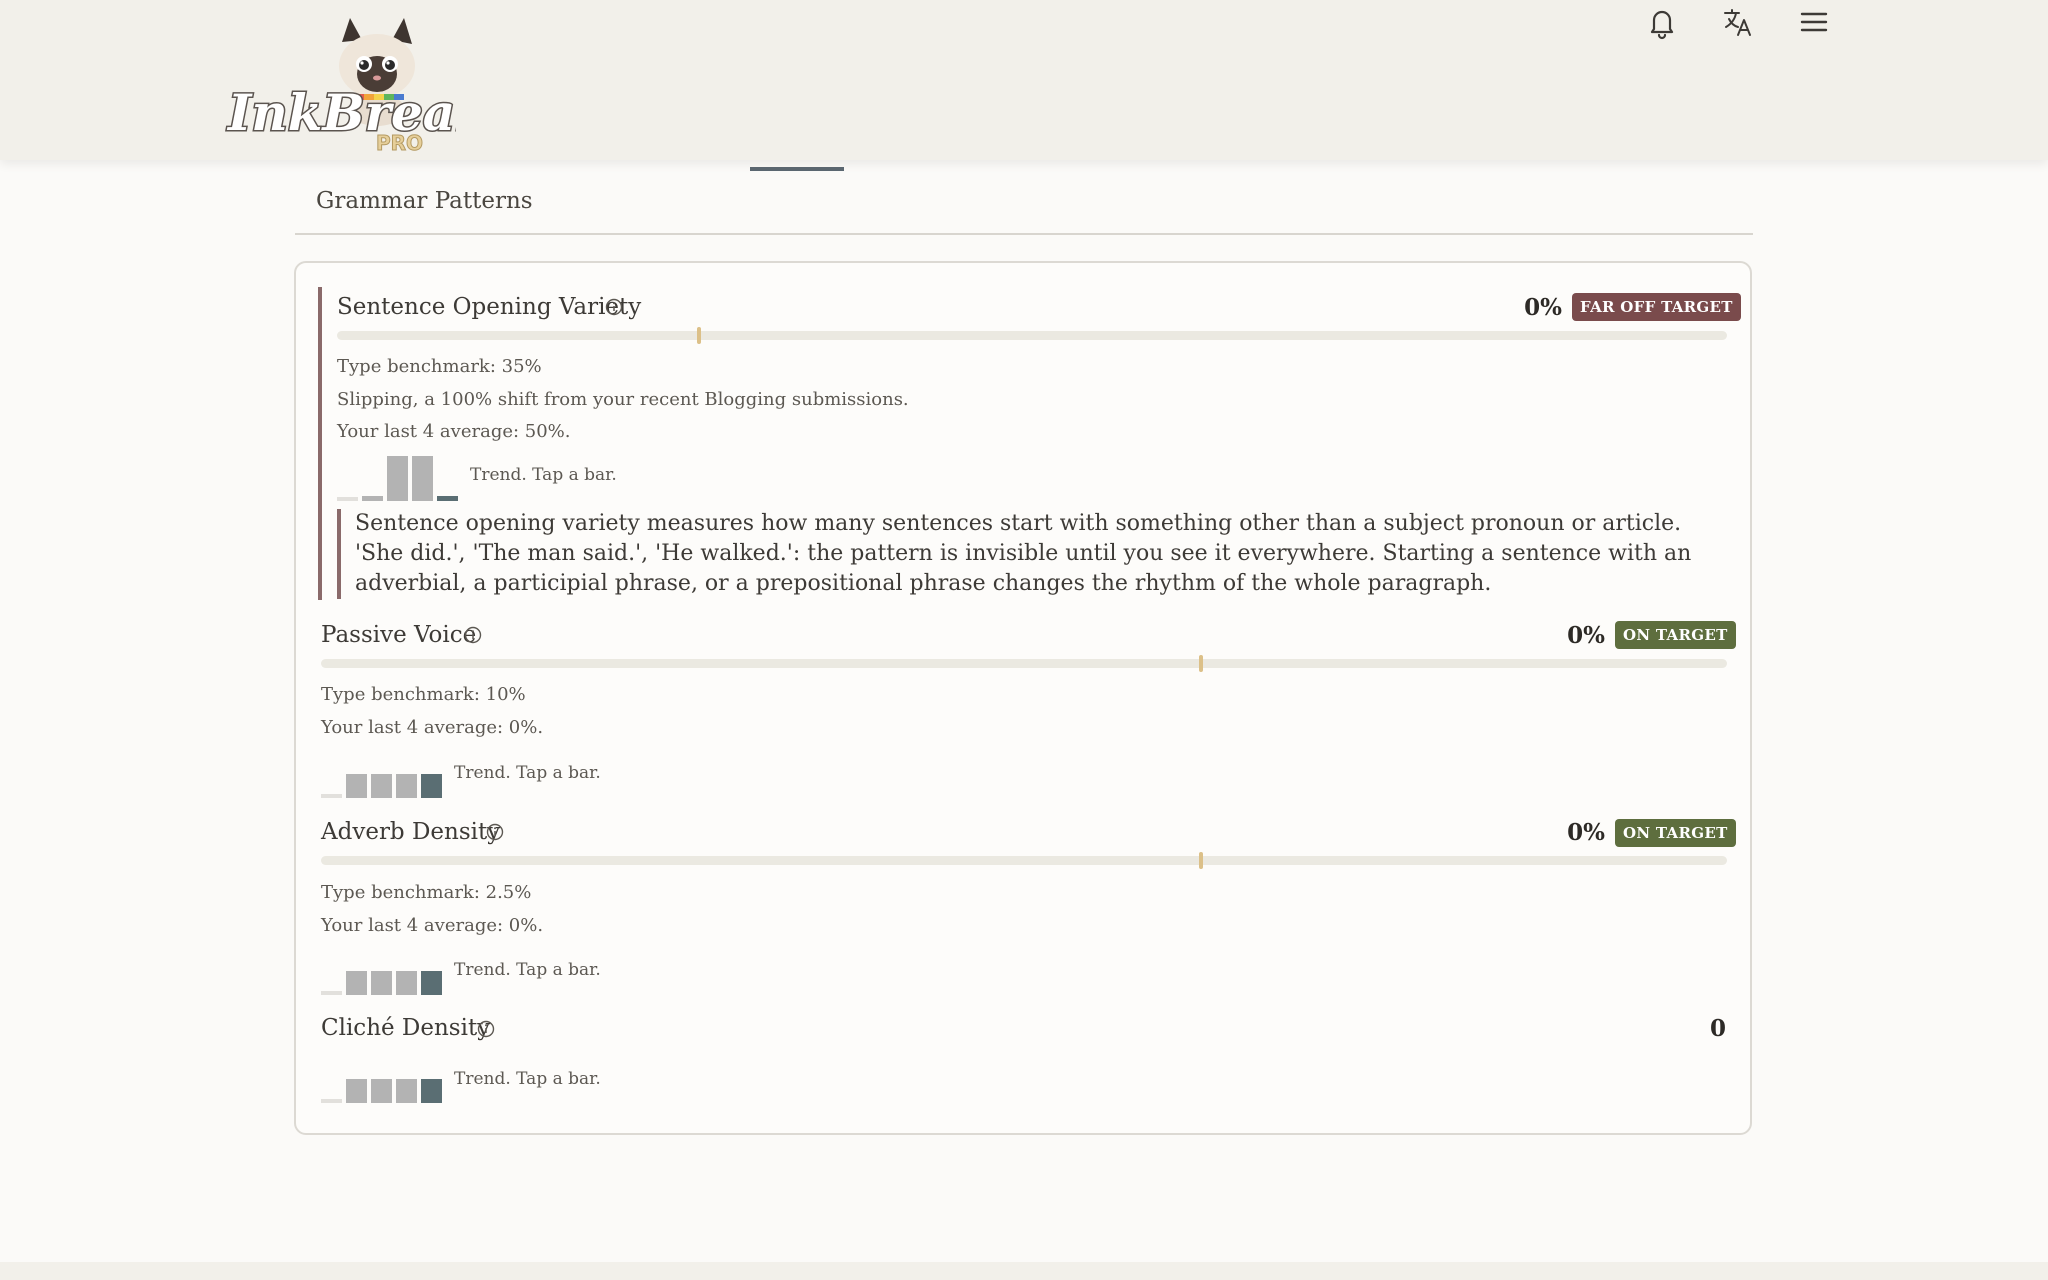  What do you see at coordinates (1662, 22) in the screenshot?
I see `bell-icon` at bounding box center [1662, 22].